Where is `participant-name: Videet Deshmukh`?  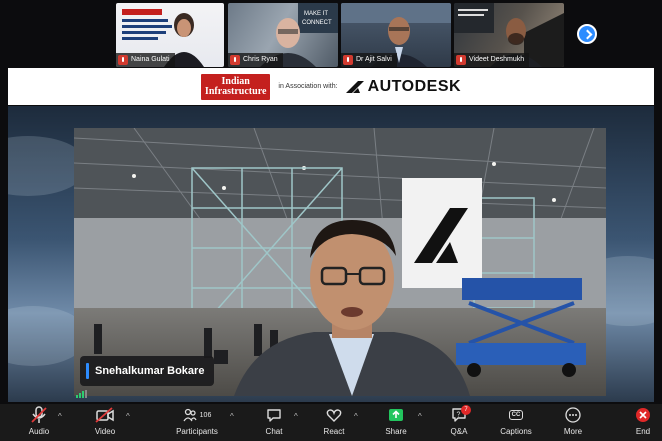 participant-name: Videet Deshmukh is located at coordinates (497, 59).